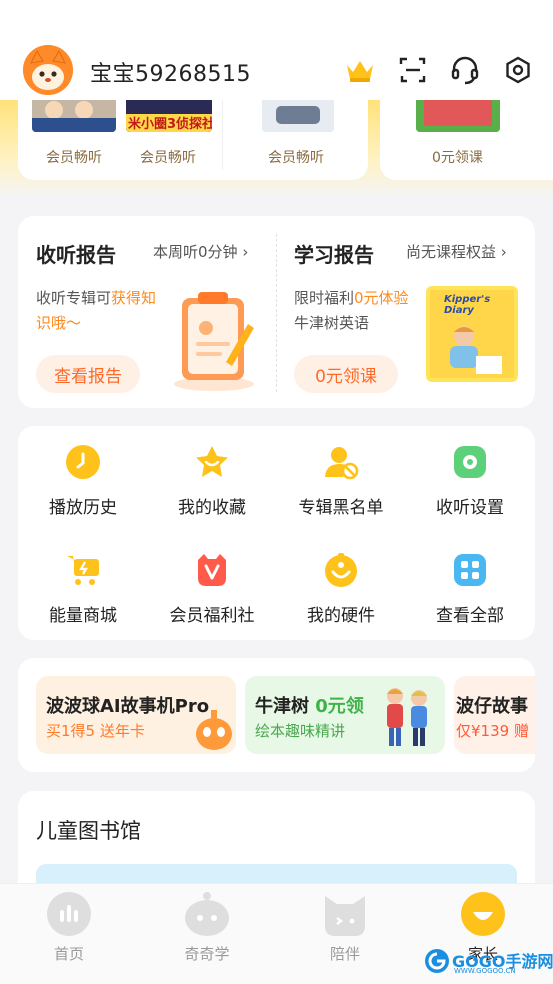 The height and width of the screenshot is (984, 553). What do you see at coordinates (170, 74) in the screenshot?
I see `username: 宝宝59268515` at bounding box center [170, 74].